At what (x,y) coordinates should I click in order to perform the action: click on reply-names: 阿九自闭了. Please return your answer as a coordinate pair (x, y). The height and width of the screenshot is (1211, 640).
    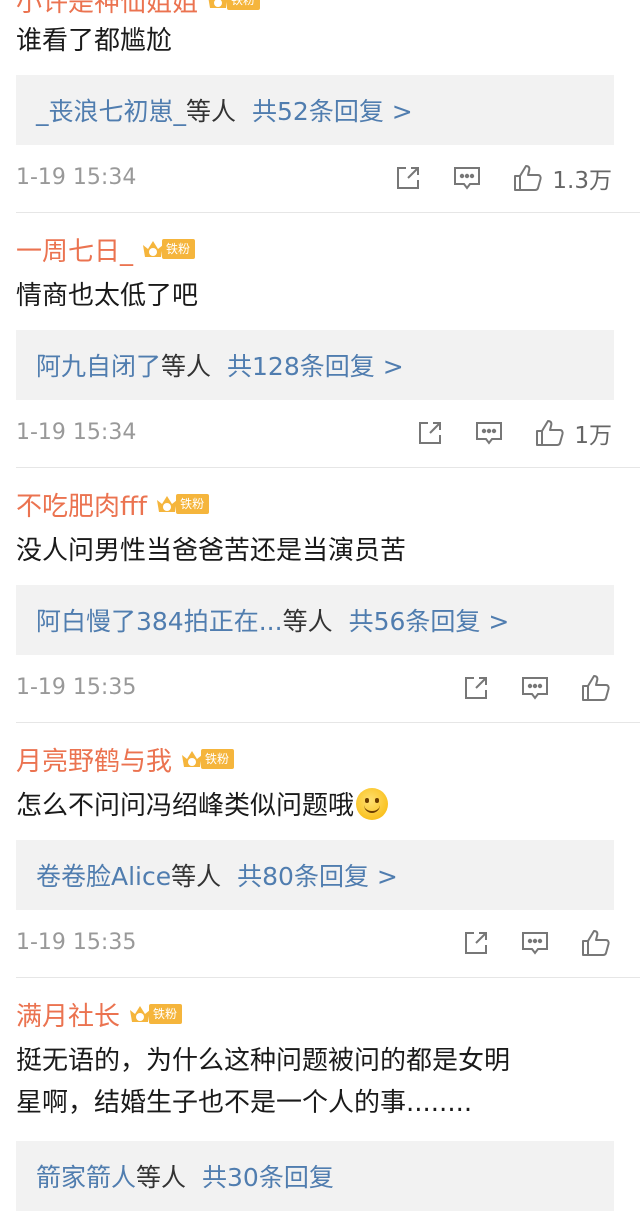
    Looking at the image, I should click on (98, 365).